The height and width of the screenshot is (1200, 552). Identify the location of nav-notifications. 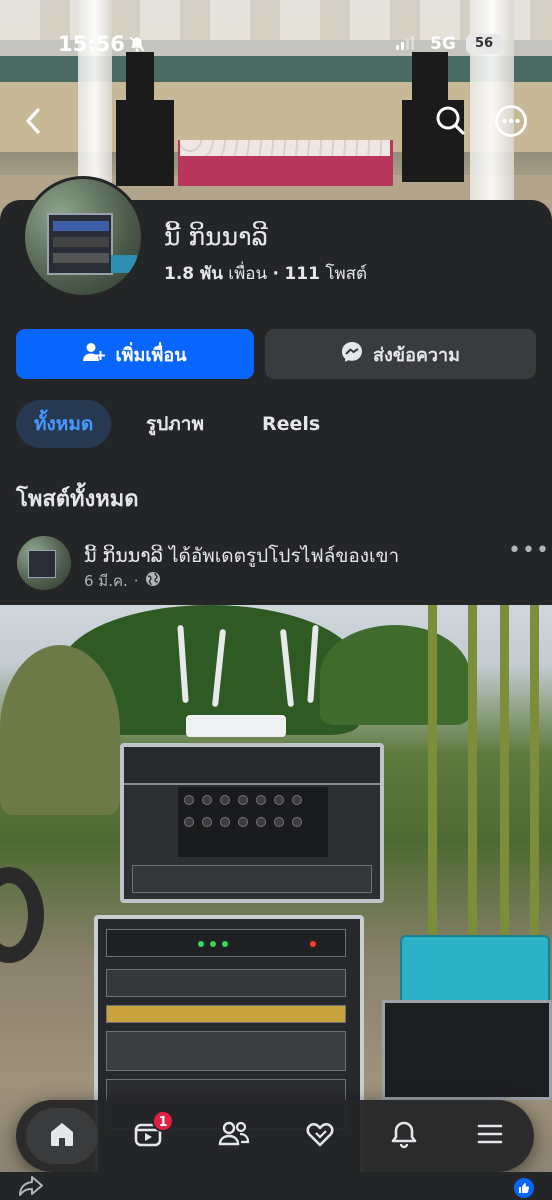
(404, 1136).